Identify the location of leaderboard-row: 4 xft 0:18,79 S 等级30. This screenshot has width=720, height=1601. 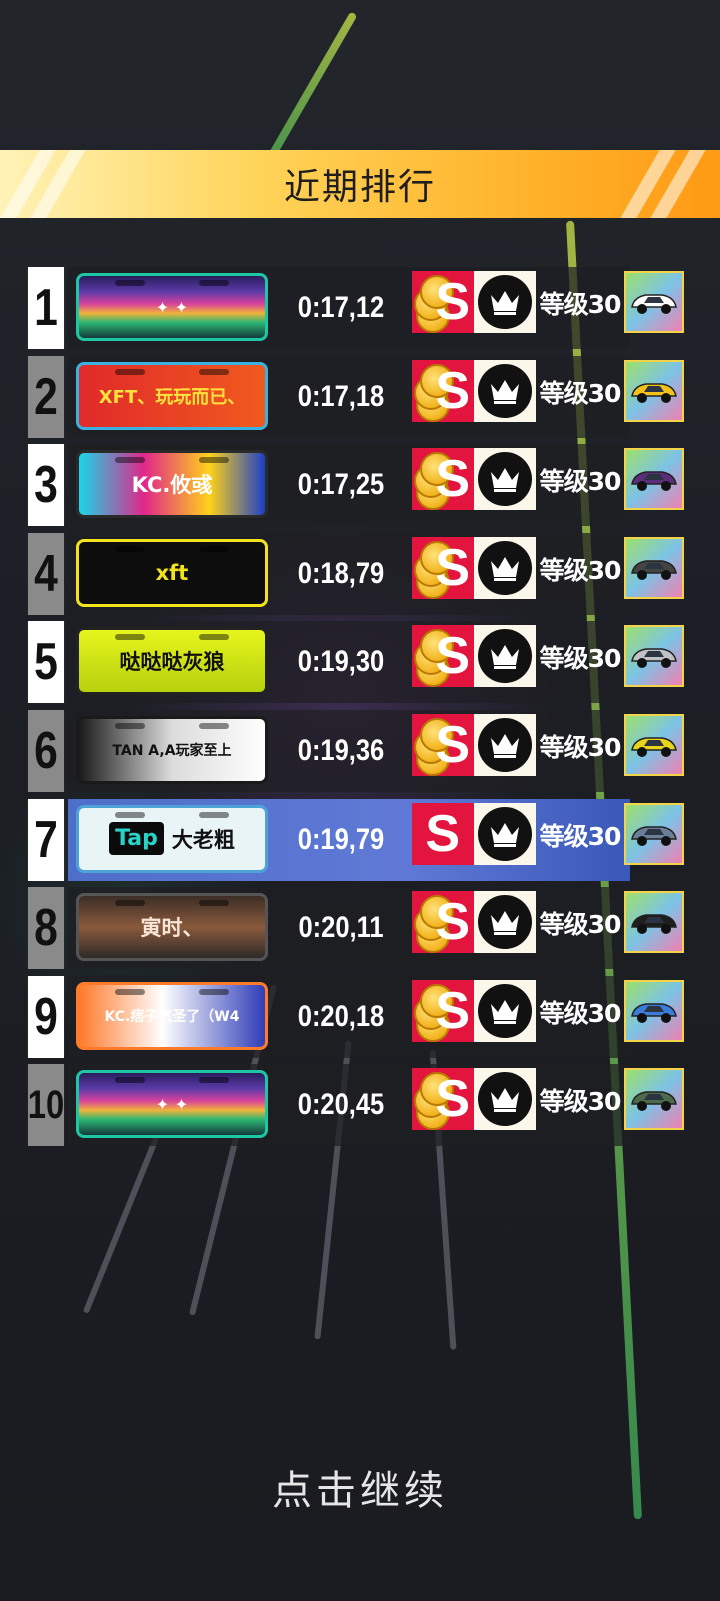
(364, 573).